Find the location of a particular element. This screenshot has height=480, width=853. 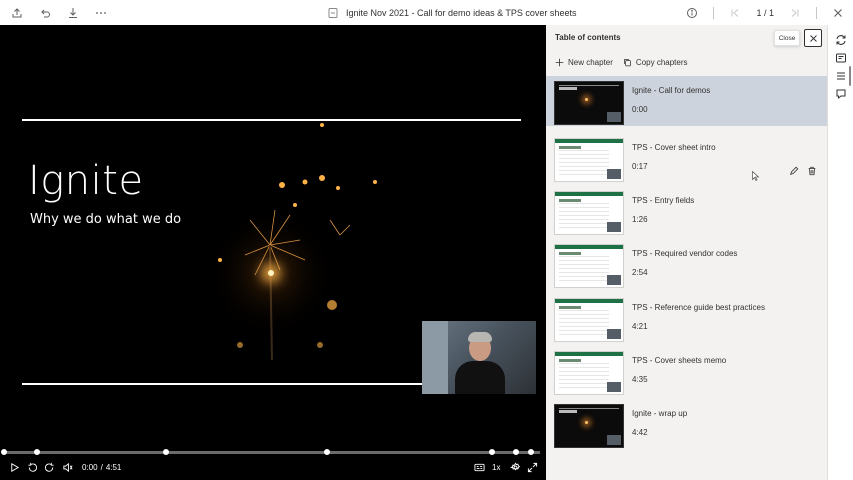

chapter-title: TPS - Cover sheets memo is located at coordinates (679, 360).